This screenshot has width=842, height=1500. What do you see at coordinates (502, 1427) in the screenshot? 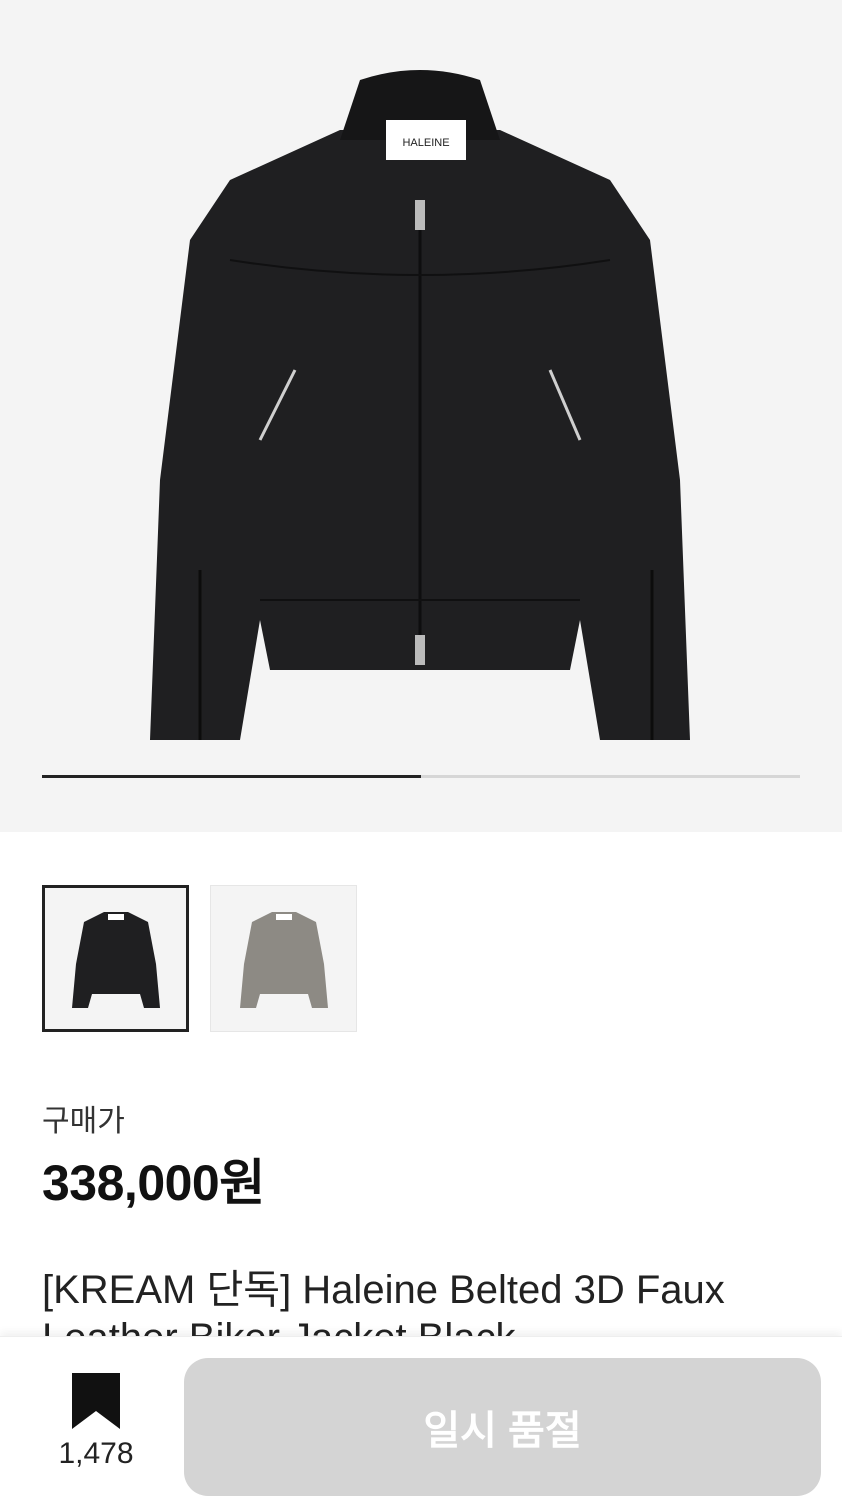
I see `sold-out-button: 일시 품절` at bounding box center [502, 1427].